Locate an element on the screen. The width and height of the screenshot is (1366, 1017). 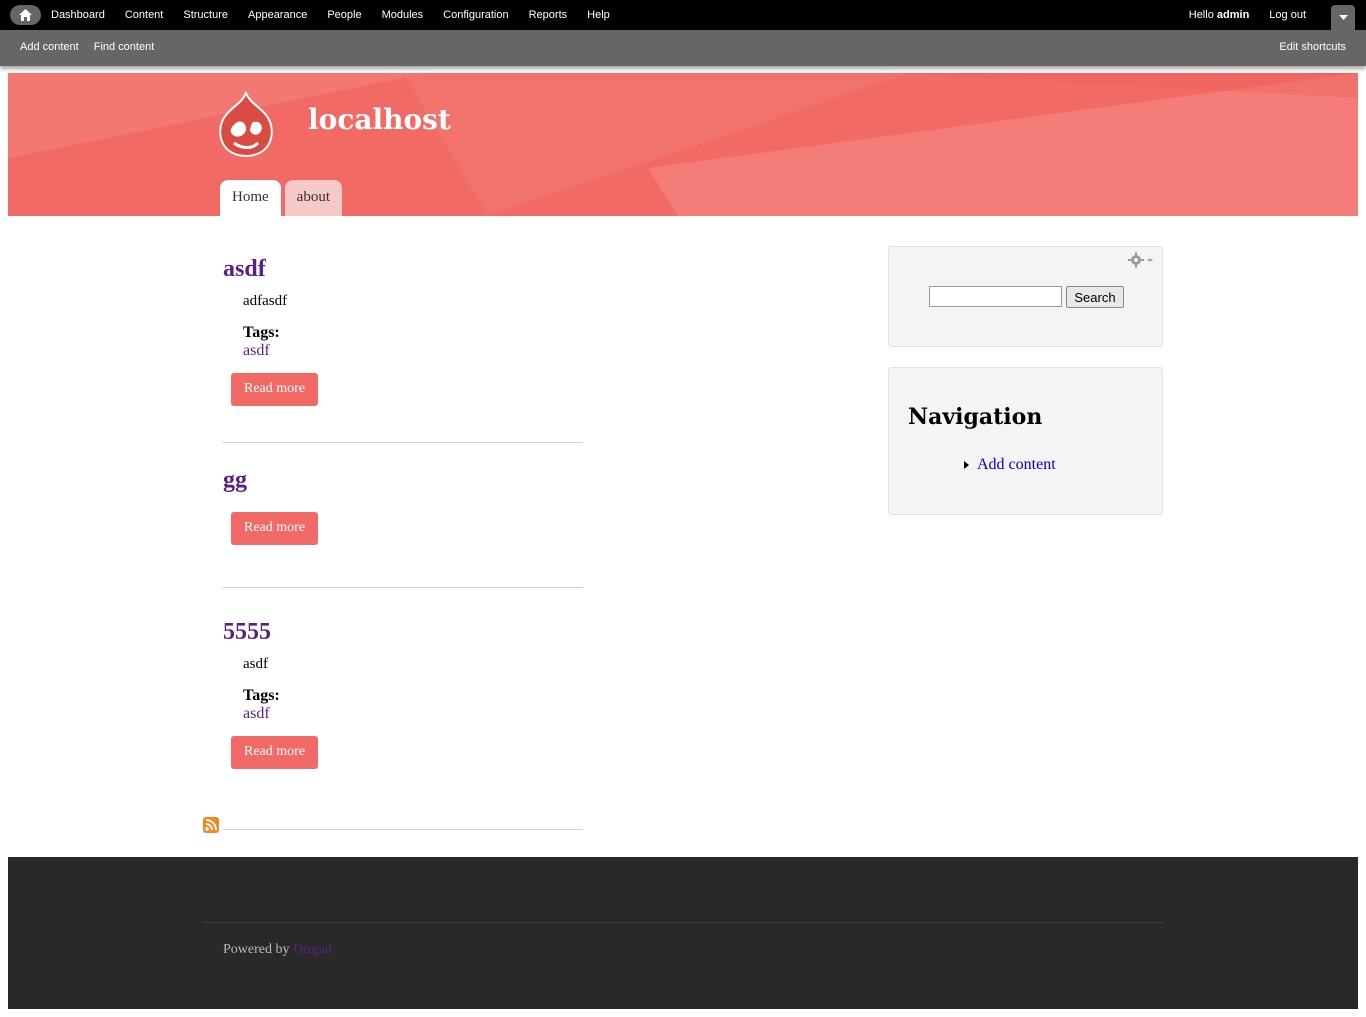
toolbar-item-people: People is located at coordinates (344, 15).